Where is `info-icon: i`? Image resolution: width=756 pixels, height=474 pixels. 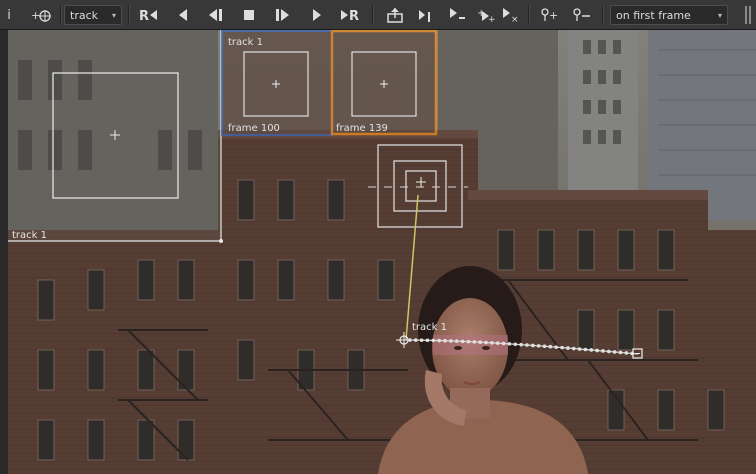
info-icon: i is located at coordinates (9, 15).